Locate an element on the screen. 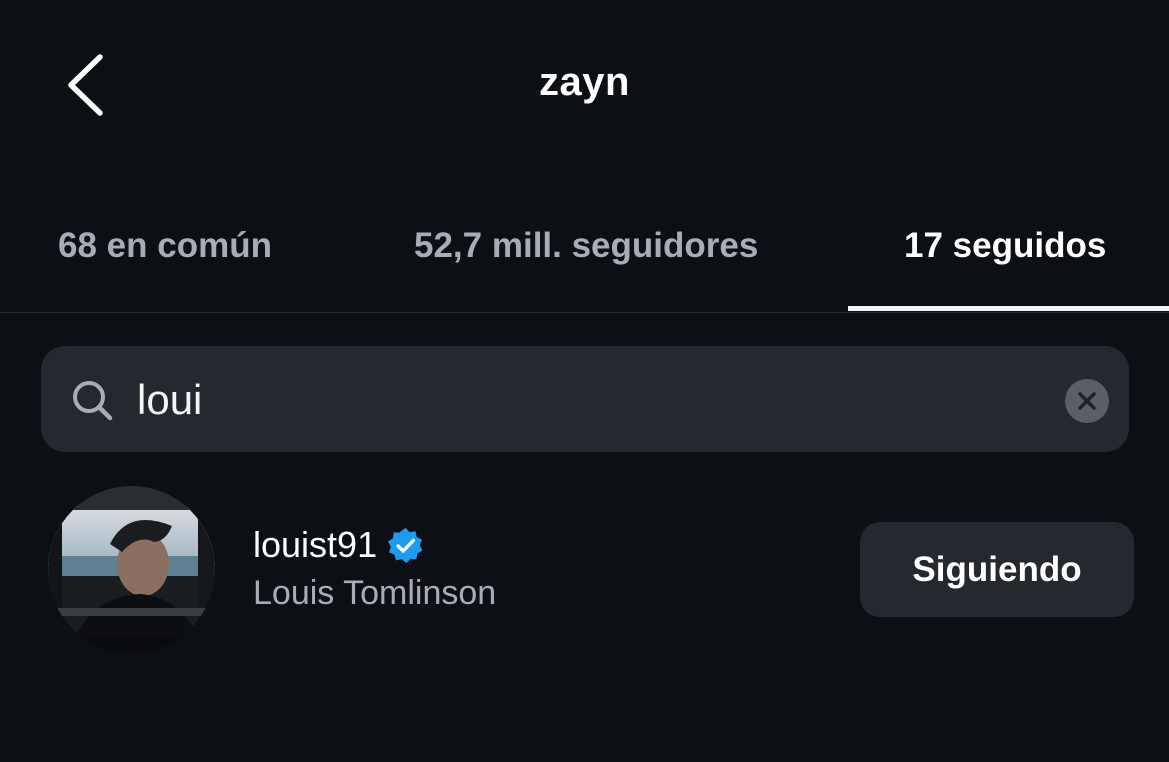 The image size is (1169, 762). clear-search-button is located at coordinates (1087, 401).